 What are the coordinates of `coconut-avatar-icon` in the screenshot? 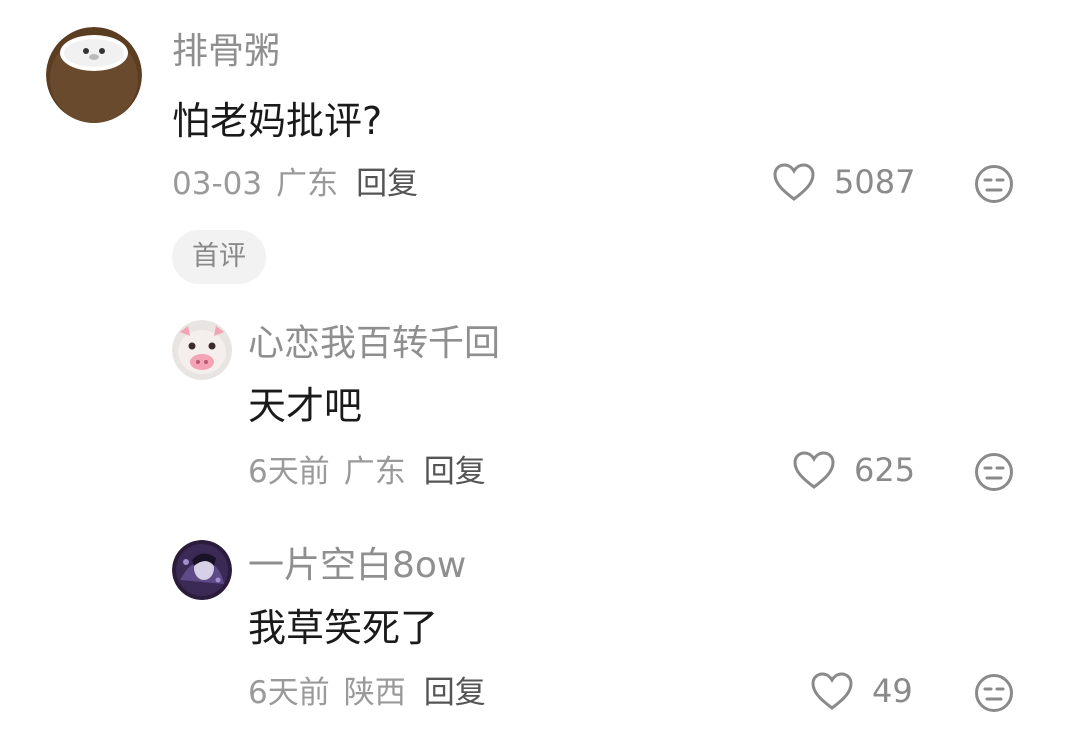 It's located at (94, 75).